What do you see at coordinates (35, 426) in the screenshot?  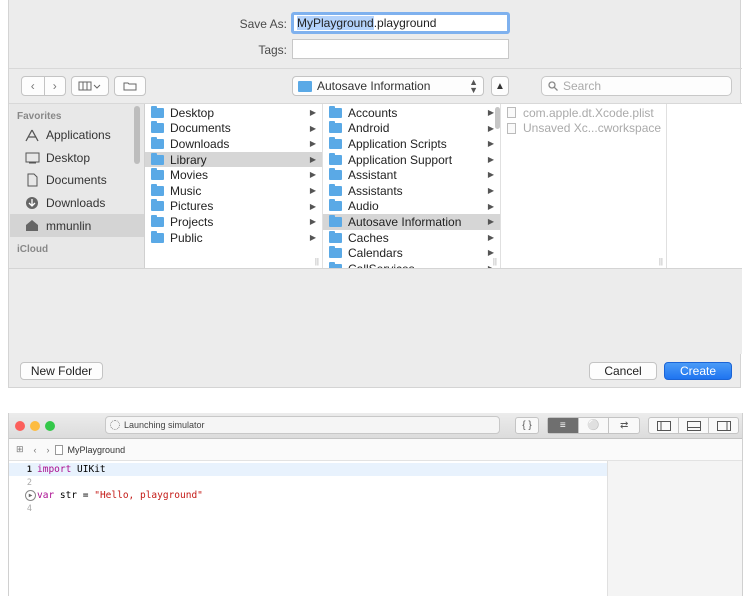 I see `minimize-window-button` at bounding box center [35, 426].